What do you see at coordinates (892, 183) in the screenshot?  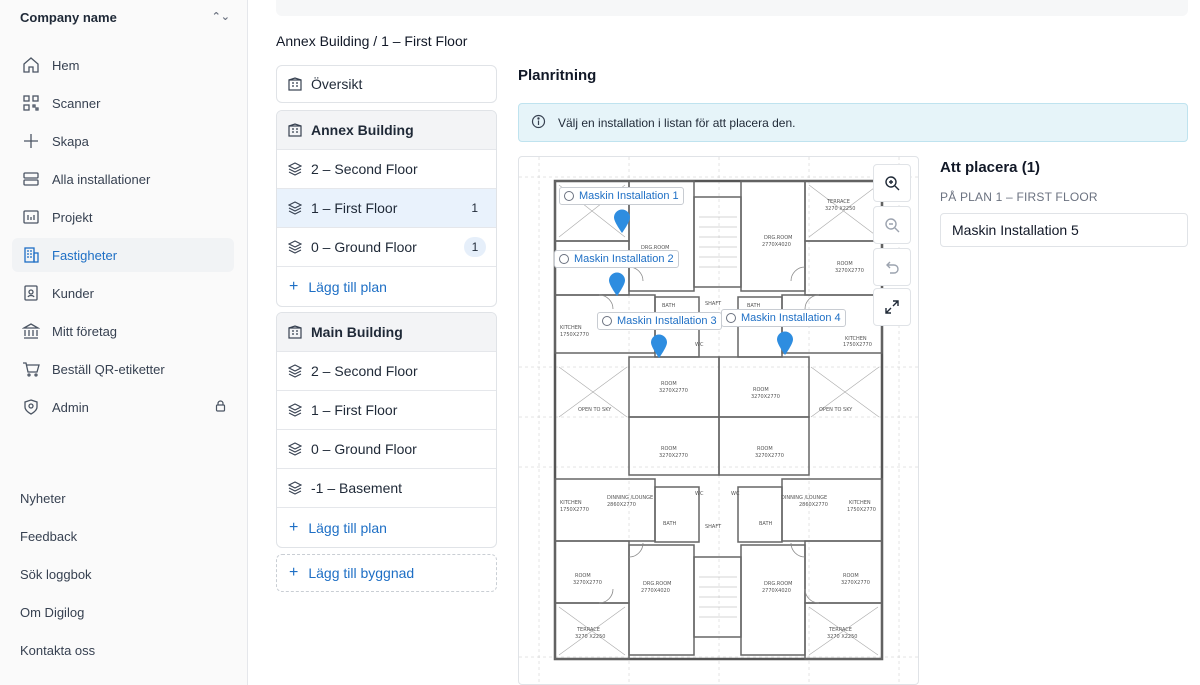 I see `zoom-in-button` at bounding box center [892, 183].